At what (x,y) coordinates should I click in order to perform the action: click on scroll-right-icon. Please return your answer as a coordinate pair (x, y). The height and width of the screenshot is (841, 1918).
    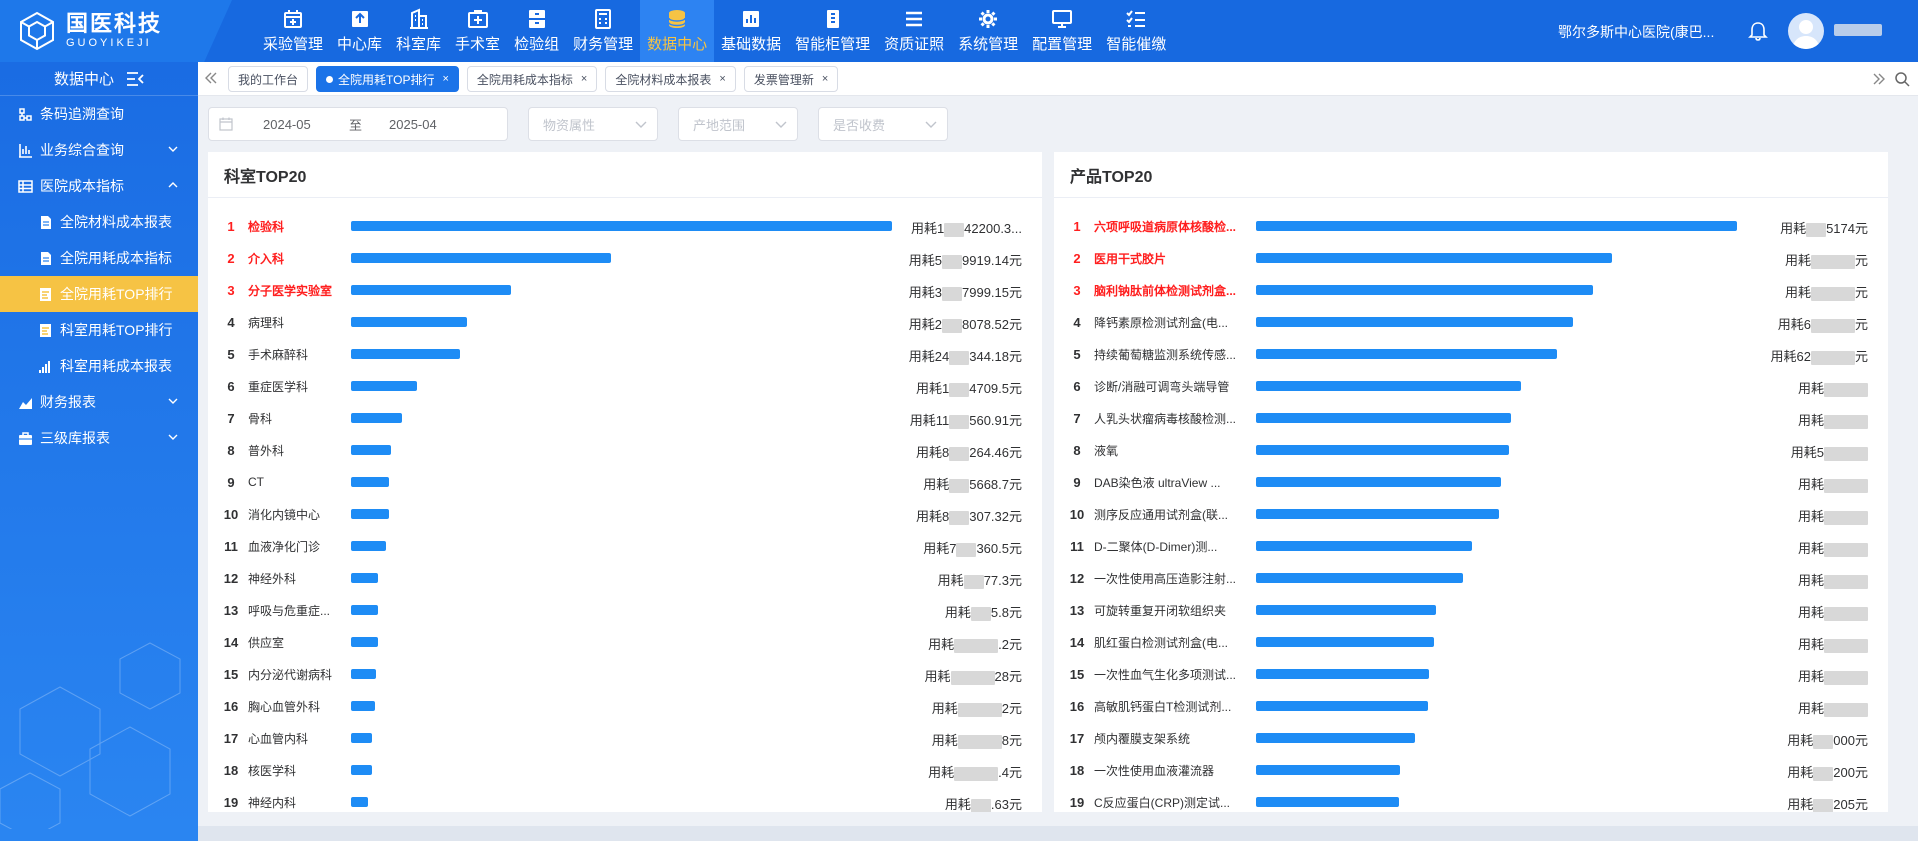
    Looking at the image, I should click on (1879, 79).